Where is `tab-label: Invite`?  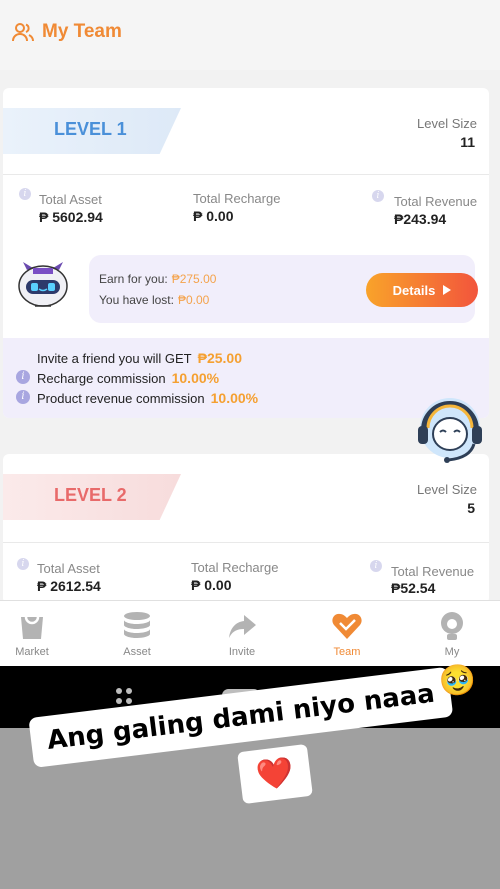
tab-label: Invite is located at coordinates (242, 652).